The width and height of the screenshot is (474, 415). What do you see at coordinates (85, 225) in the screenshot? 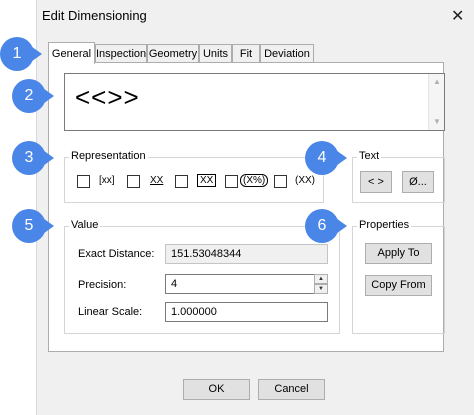
I see `value-group-label: Value` at bounding box center [85, 225].